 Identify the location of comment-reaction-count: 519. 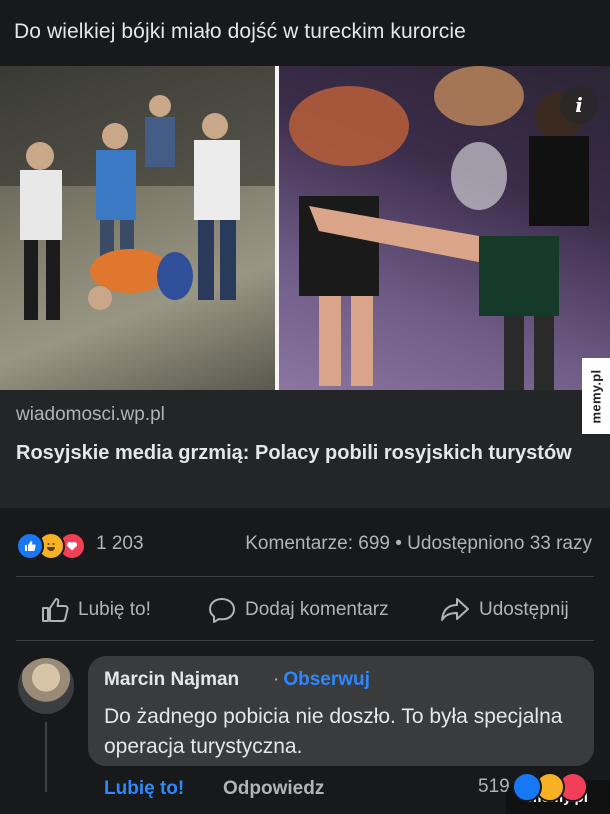
(494, 787).